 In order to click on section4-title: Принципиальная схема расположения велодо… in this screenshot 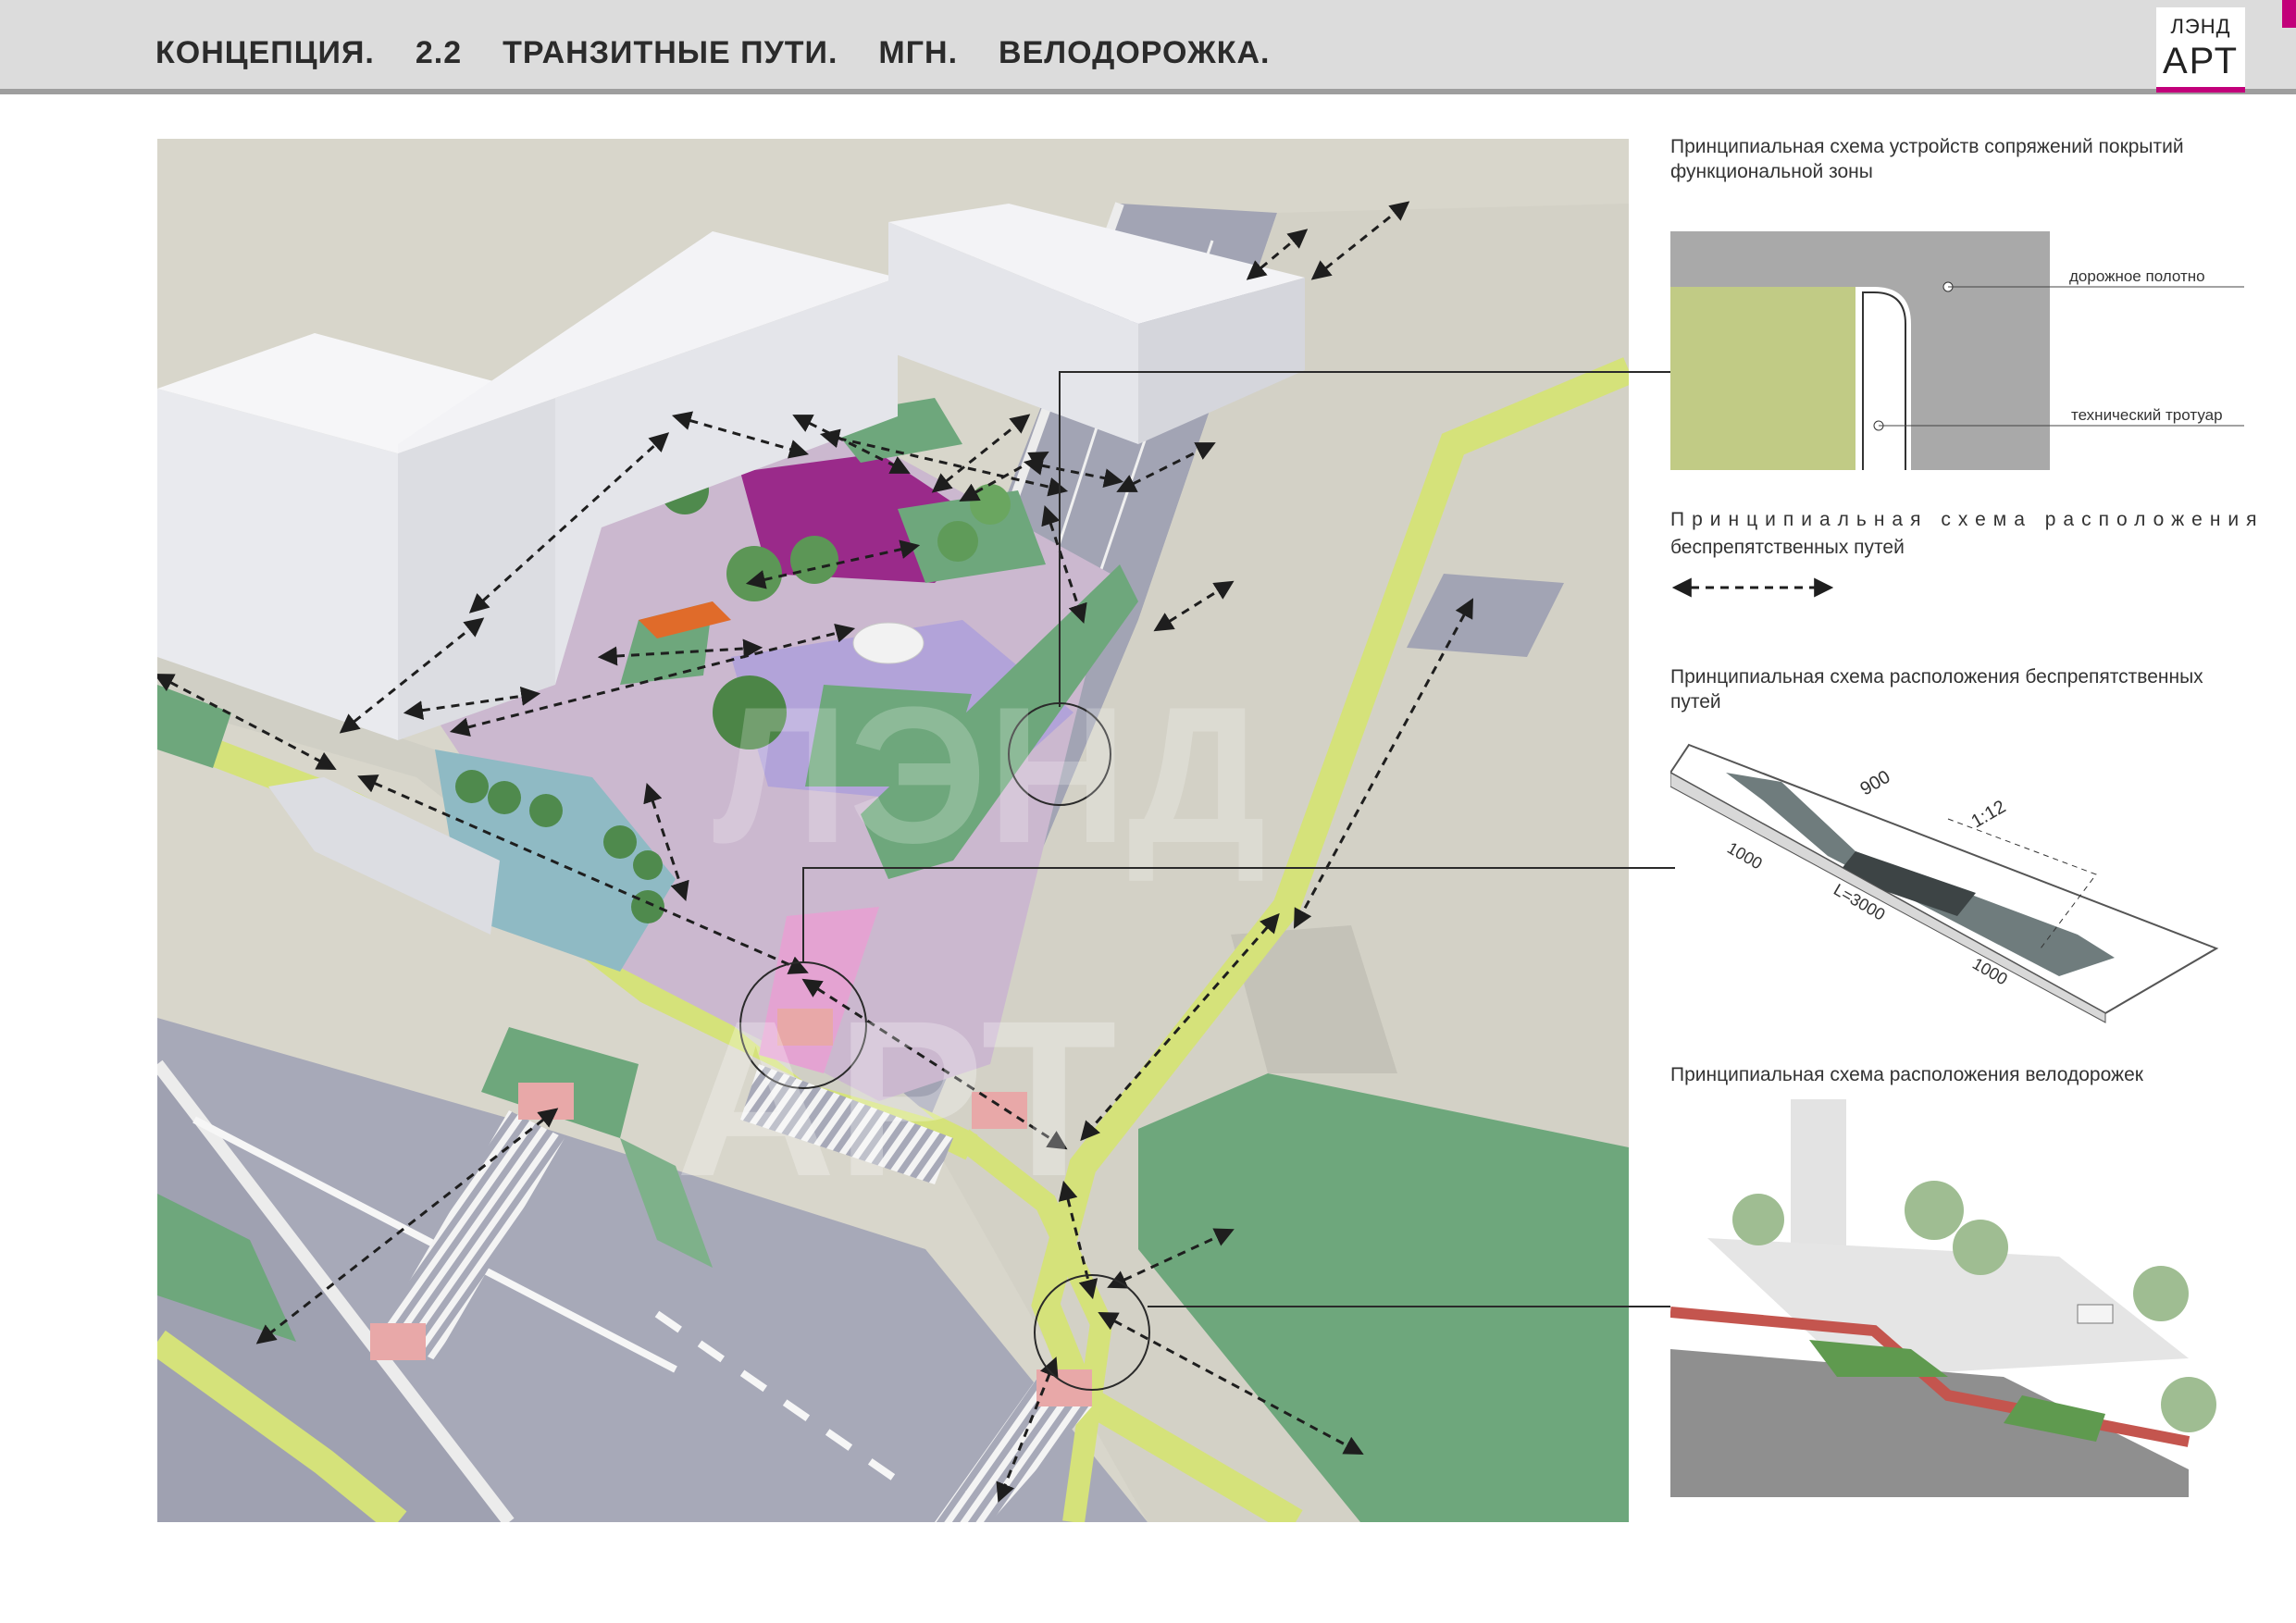, I will do `click(1907, 1074)`.